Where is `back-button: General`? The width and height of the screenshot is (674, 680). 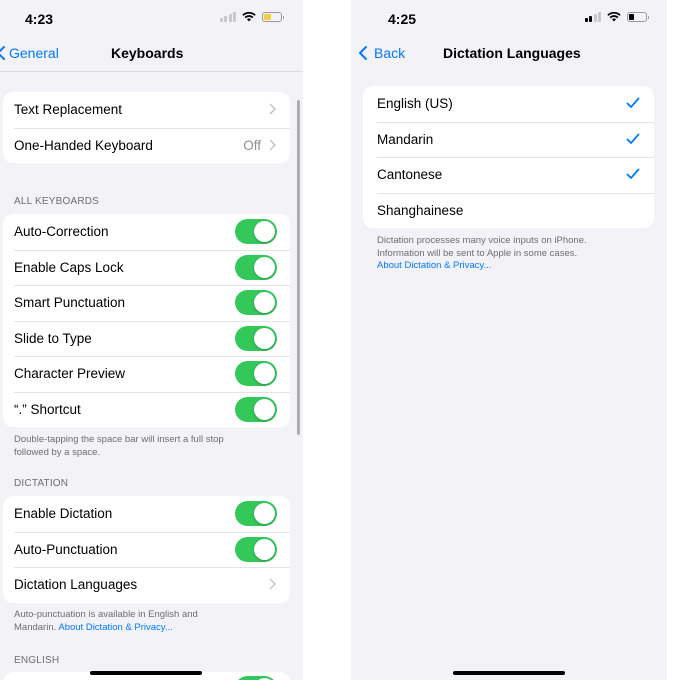 back-button: General is located at coordinates (29, 53).